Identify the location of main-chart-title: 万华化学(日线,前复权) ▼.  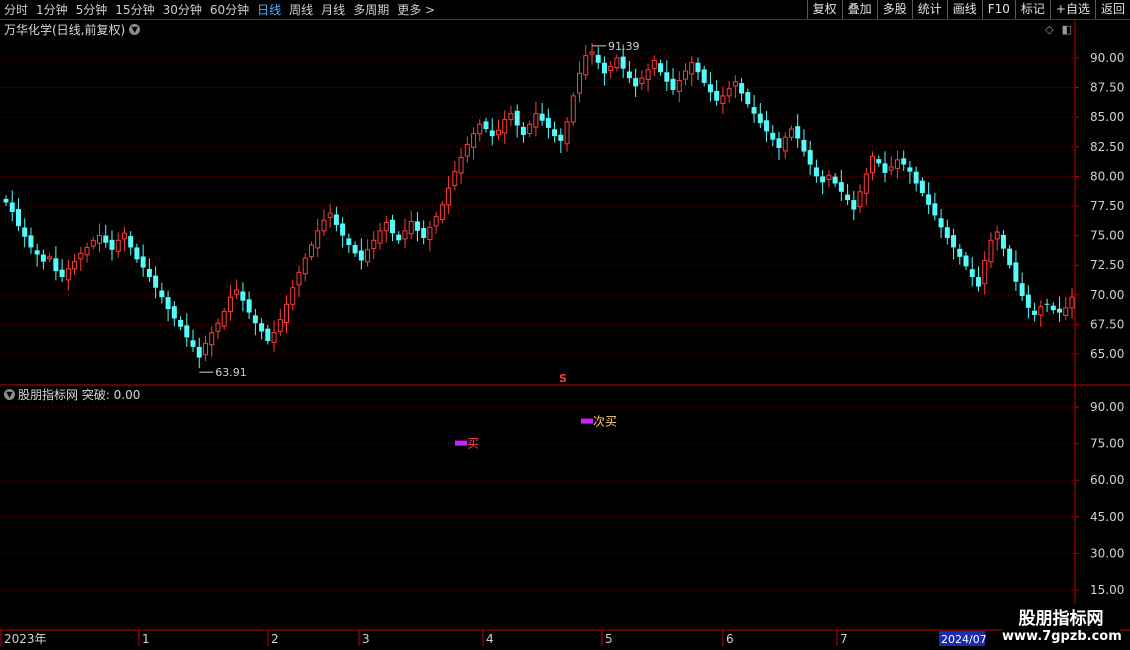
(72, 29).